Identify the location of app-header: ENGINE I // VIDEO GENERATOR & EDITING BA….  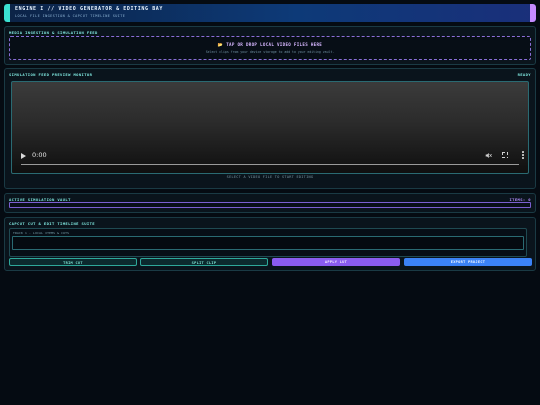
(270, 13).